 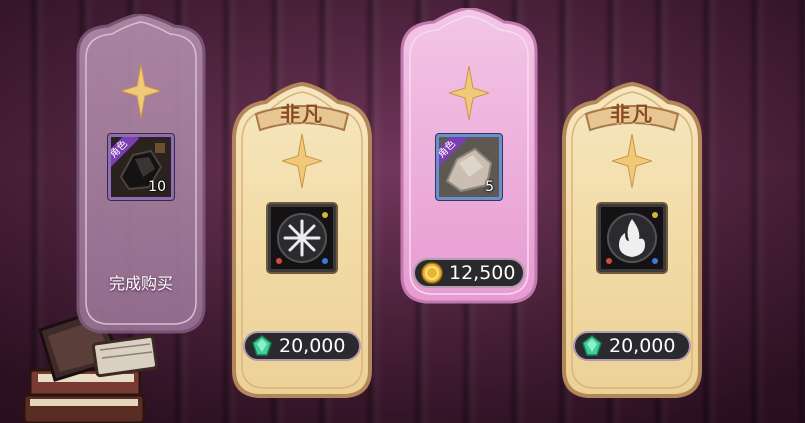 I want to click on shop-card-4: 非凡 20,000, so click(x=632, y=240).